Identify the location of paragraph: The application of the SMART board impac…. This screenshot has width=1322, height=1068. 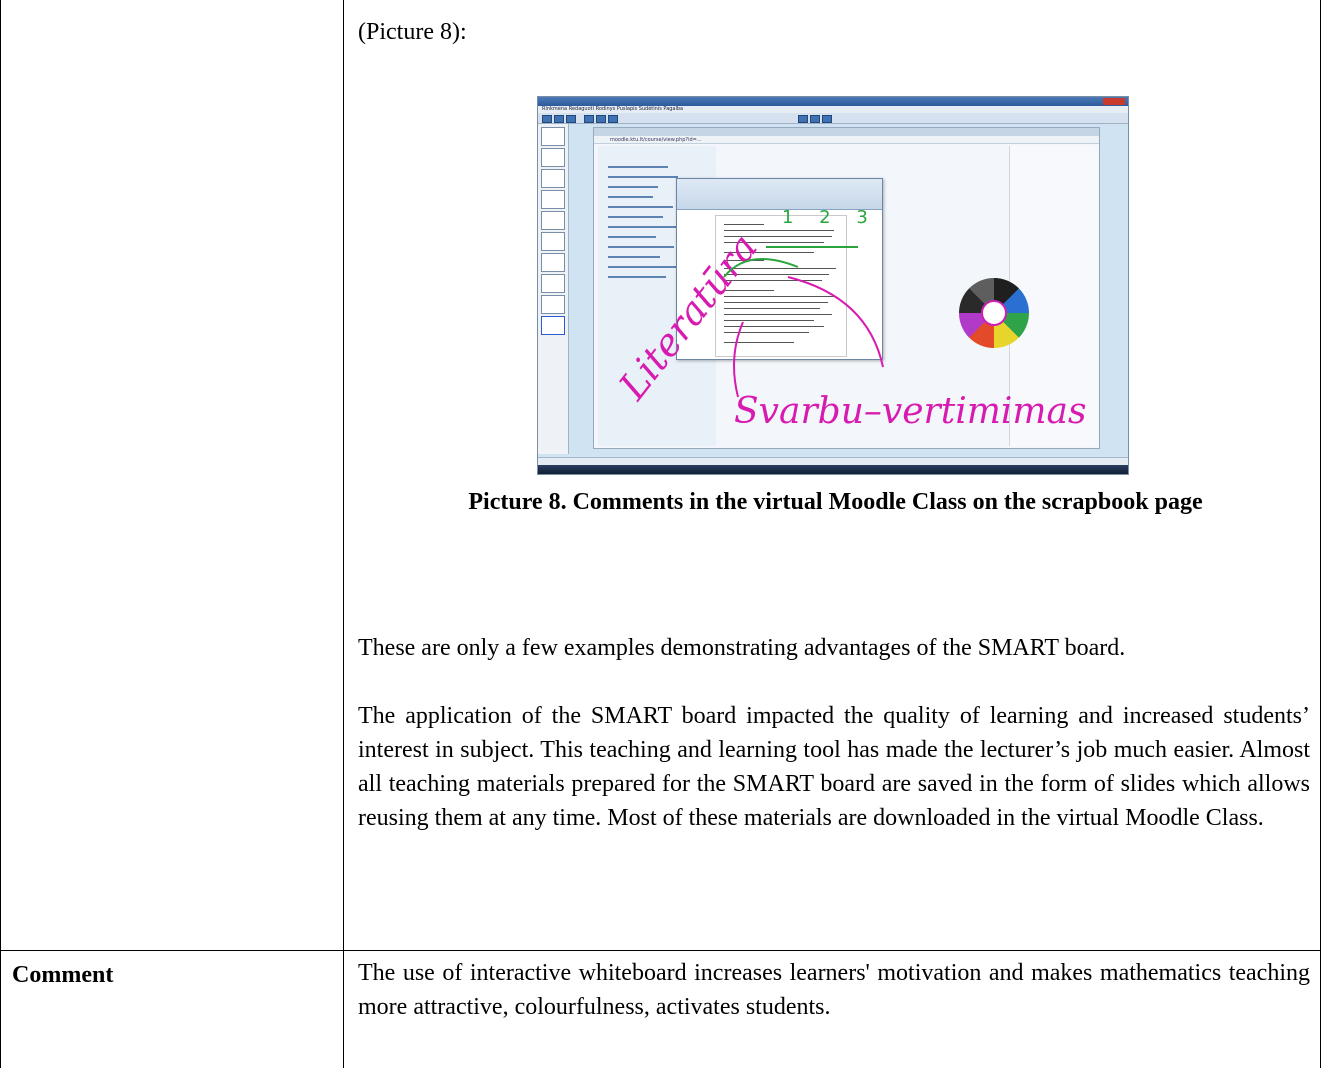
(834, 767).